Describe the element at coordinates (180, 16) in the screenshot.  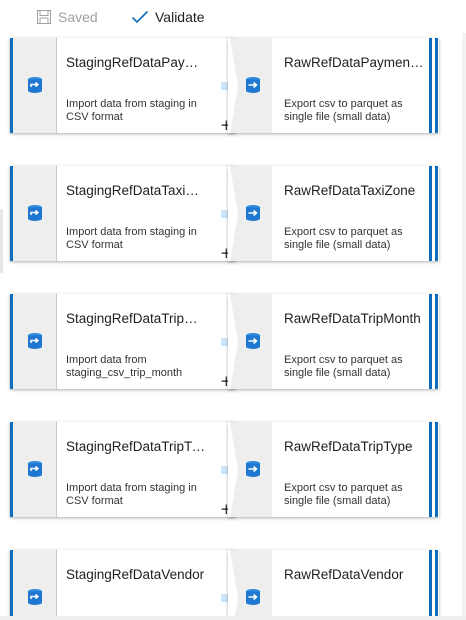
I see `validate-label: Validate` at that location.